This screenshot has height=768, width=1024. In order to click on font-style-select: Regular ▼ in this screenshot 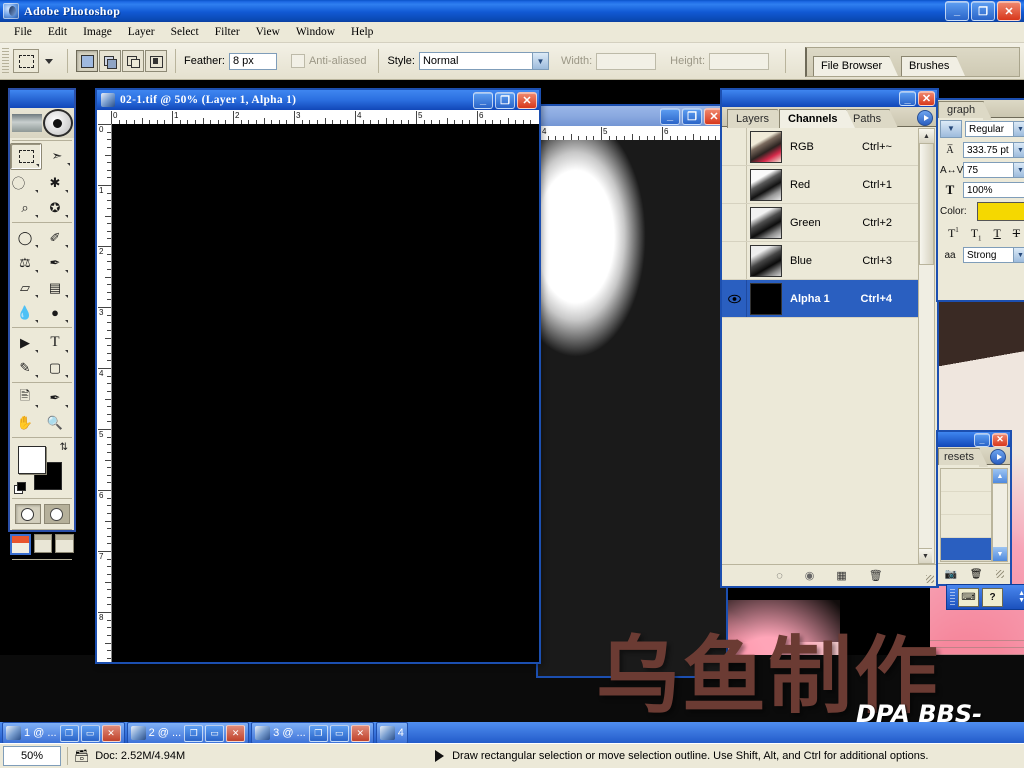, I will do `click(994, 129)`.